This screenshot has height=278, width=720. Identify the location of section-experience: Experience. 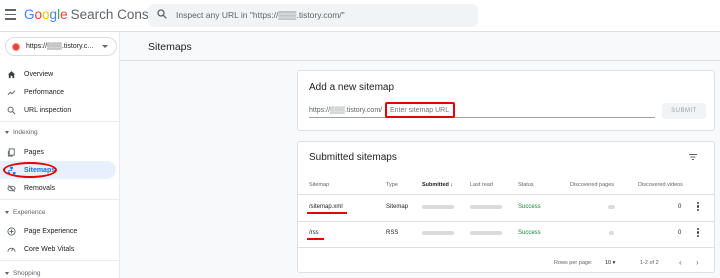
(25, 212).